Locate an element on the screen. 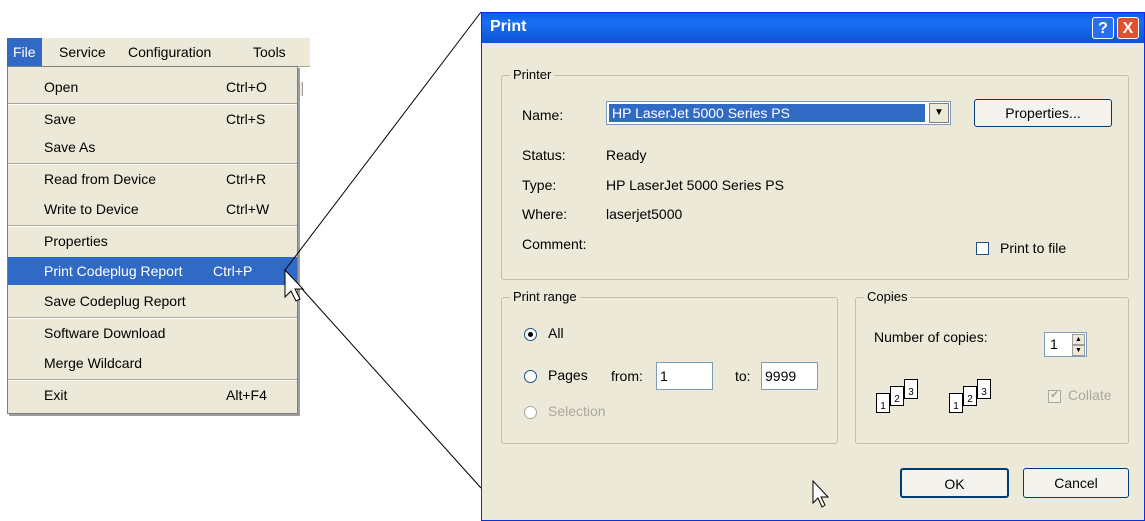 This screenshot has height=521, width=1145. status-value: Ready is located at coordinates (626, 155).